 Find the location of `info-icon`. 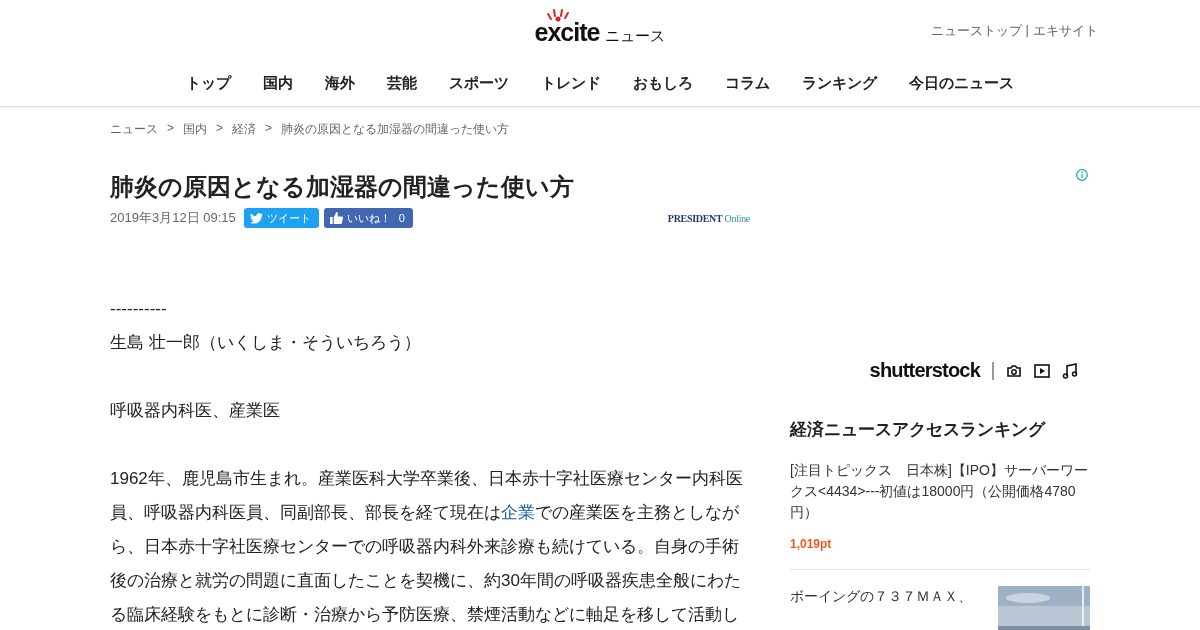

info-icon is located at coordinates (1082, 175).